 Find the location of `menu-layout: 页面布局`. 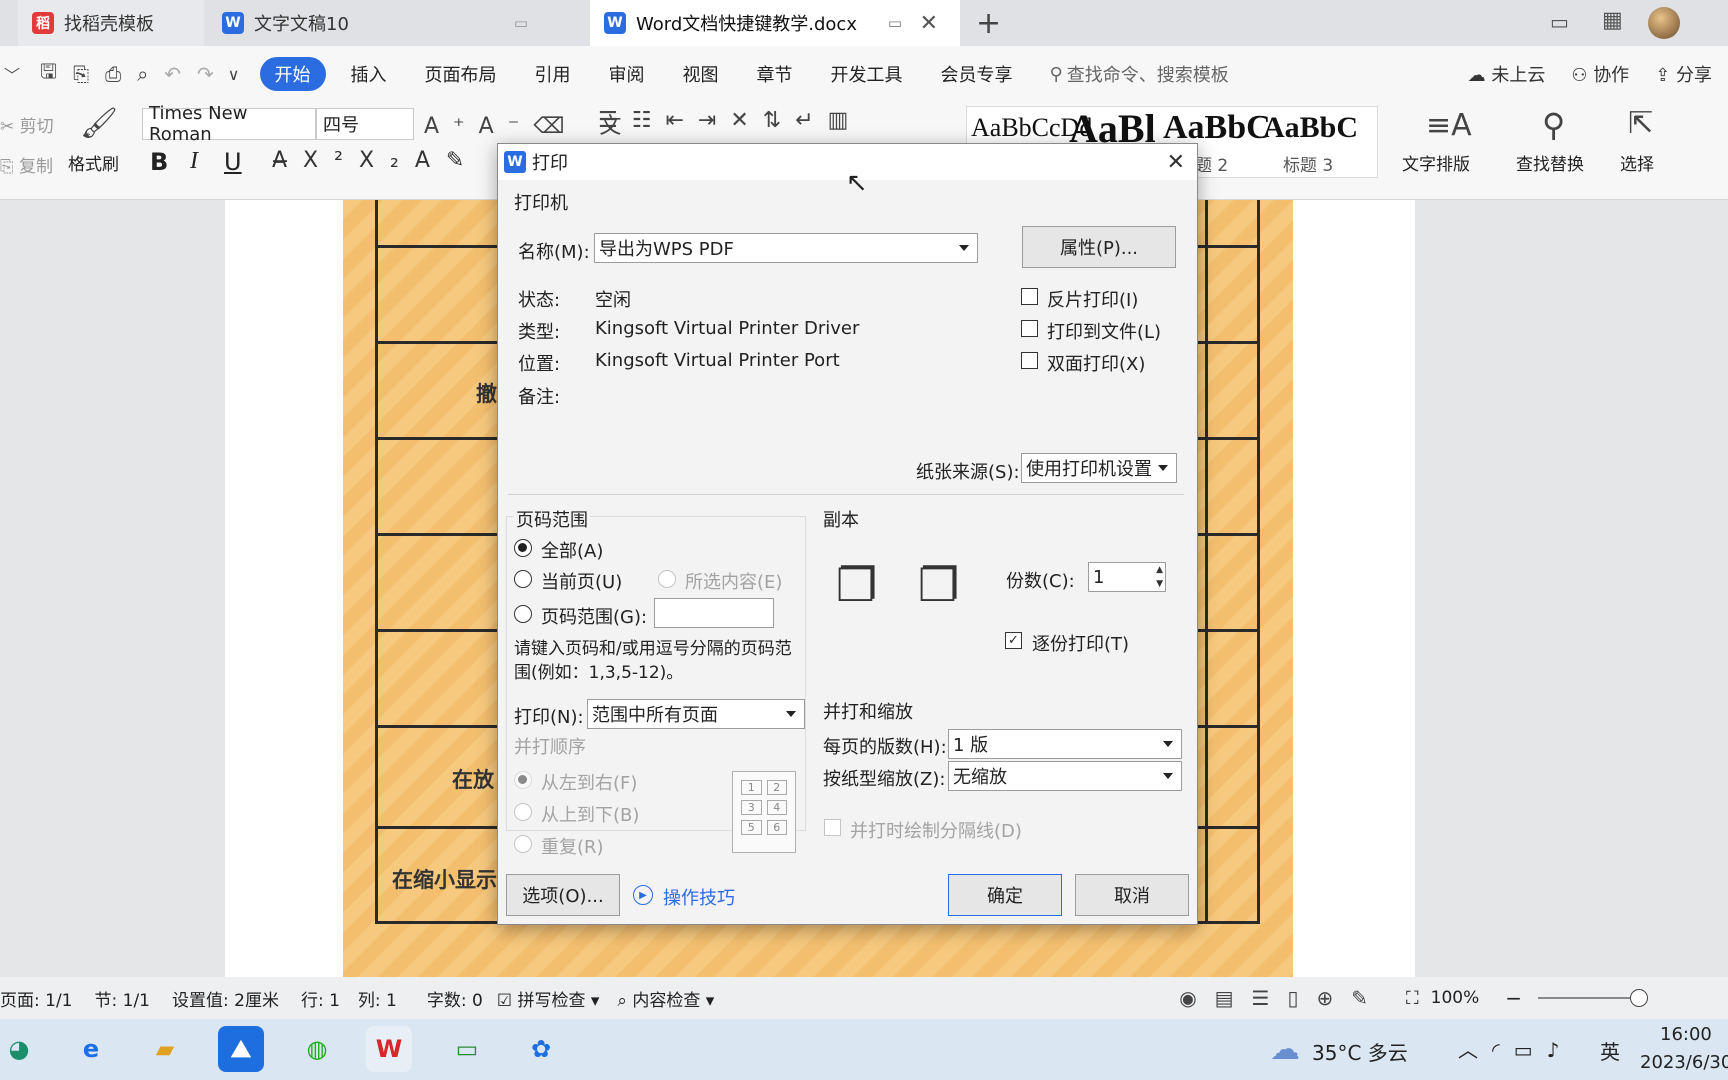

menu-layout: 页面布局 is located at coordinates (461, 74).